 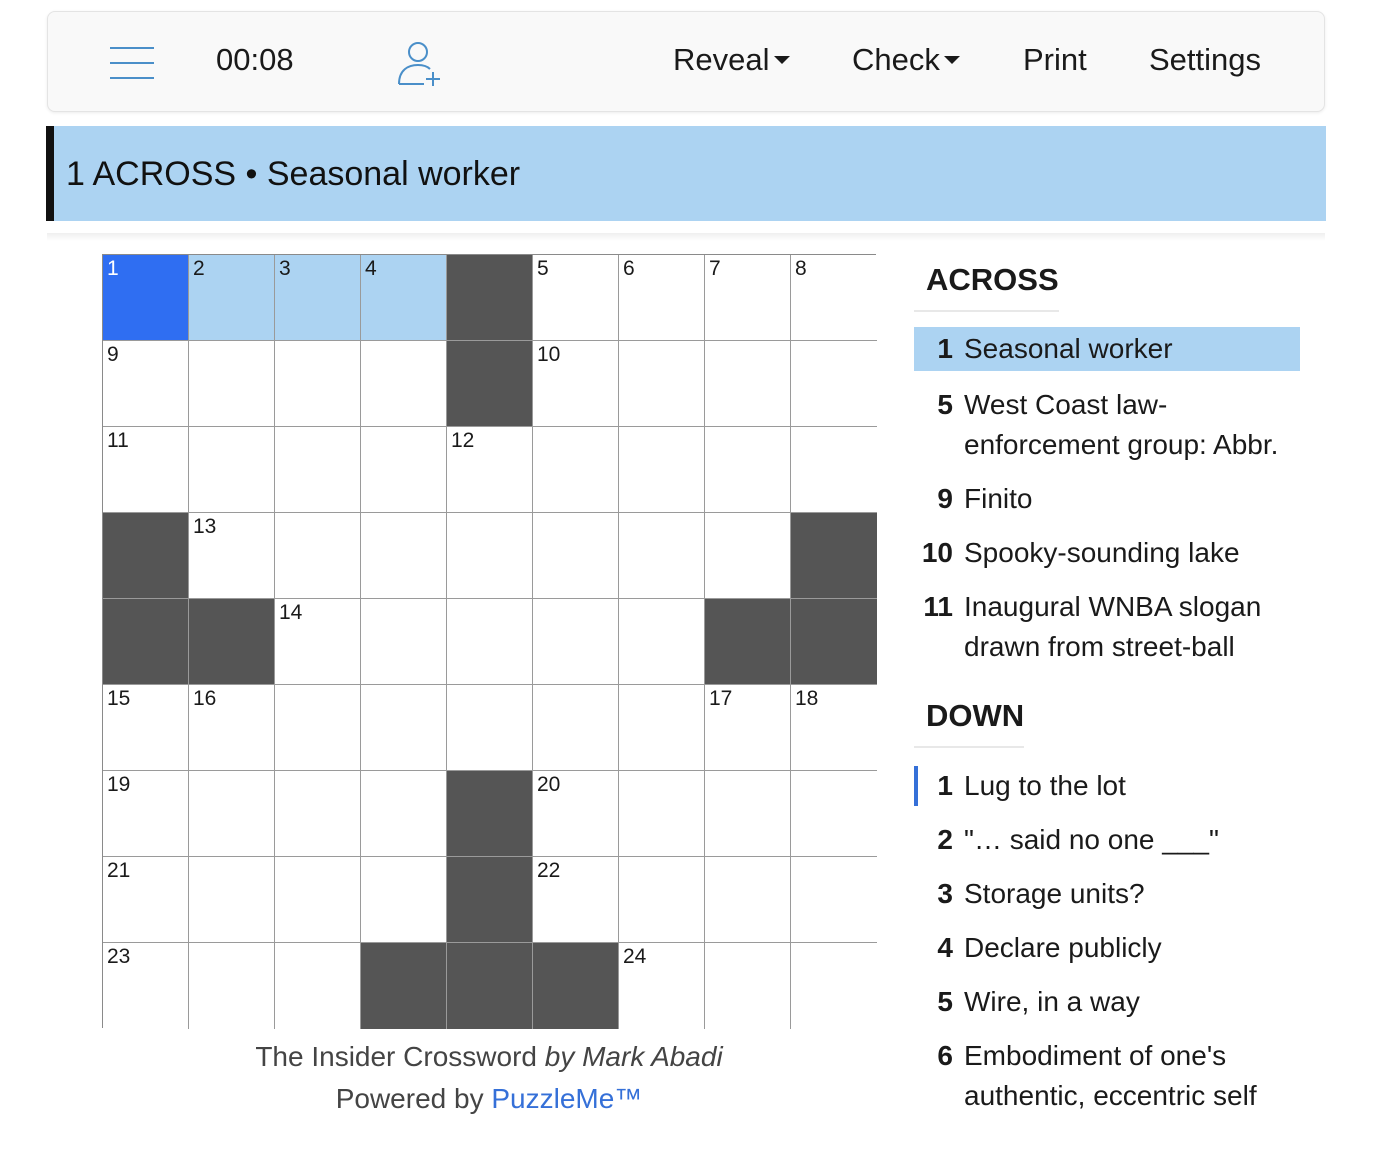 What do you see at coordinates (146, 470) in the screenshot?
I see `grid-cell: 11` at bounding box center [146, 470].